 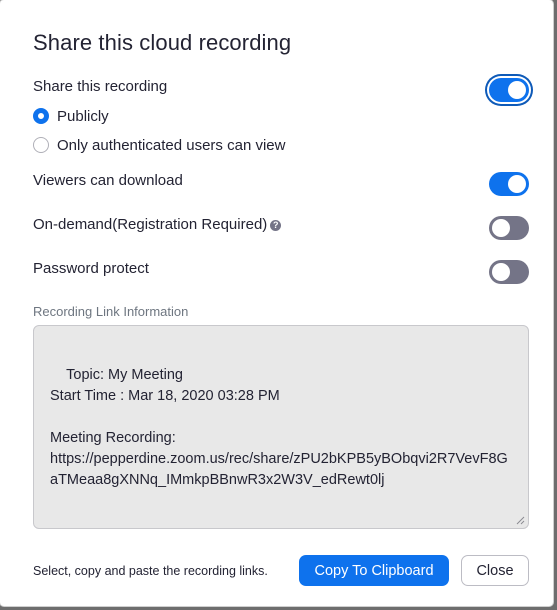 I want to click on radio-option-publicly: Publicly, so click(x=71, y=116).